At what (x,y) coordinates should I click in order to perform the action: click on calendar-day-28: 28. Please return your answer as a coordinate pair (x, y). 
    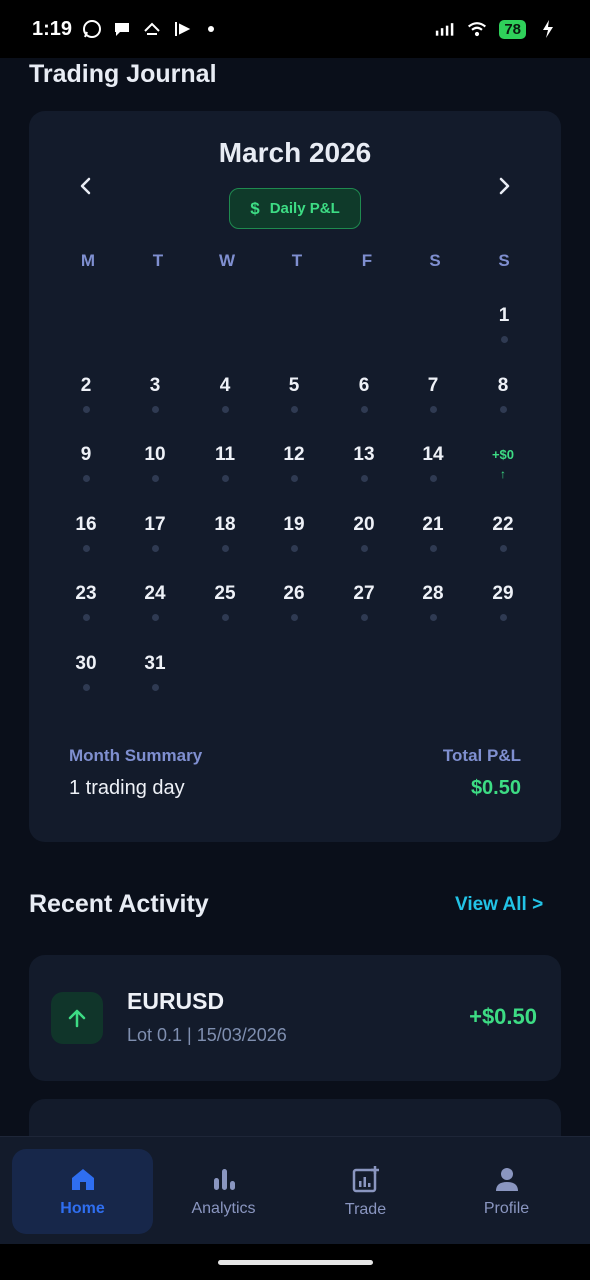
    Looking at the image, I should click on (433, 601).